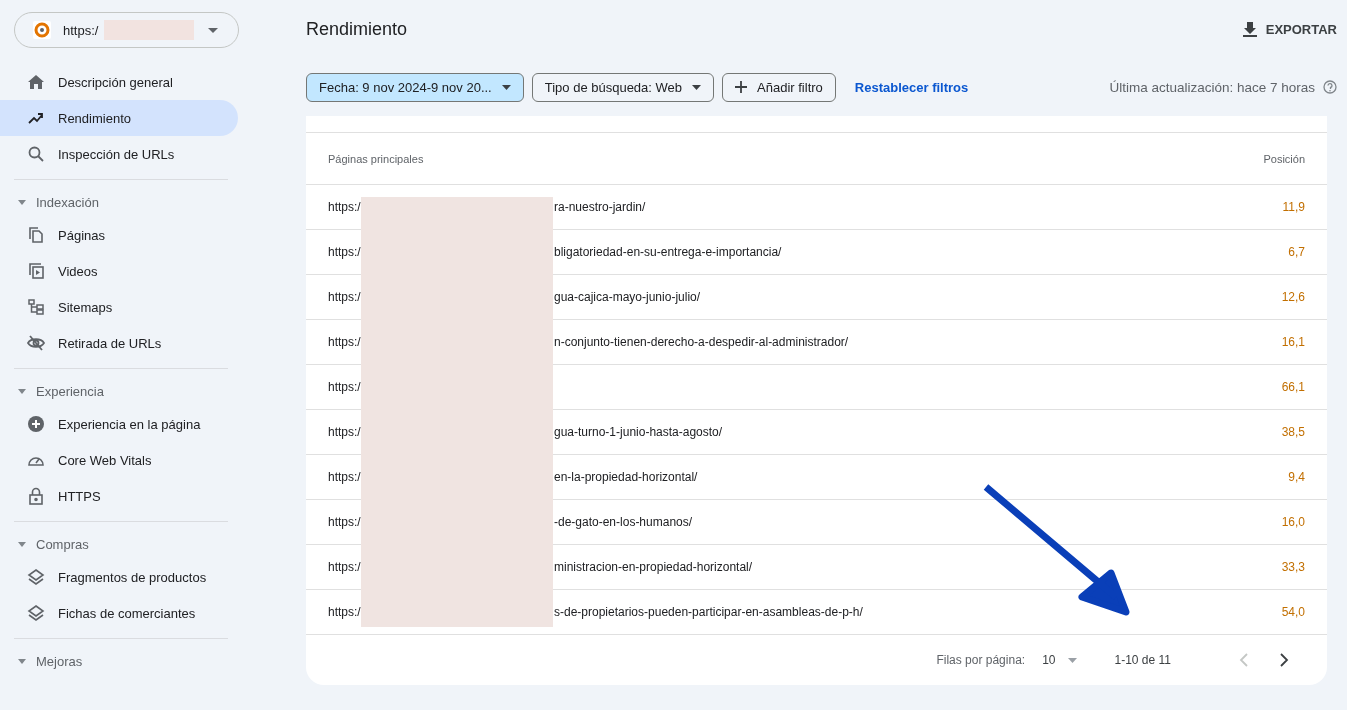  I want to click on table-cell: 9,4, so click(1296, 477).